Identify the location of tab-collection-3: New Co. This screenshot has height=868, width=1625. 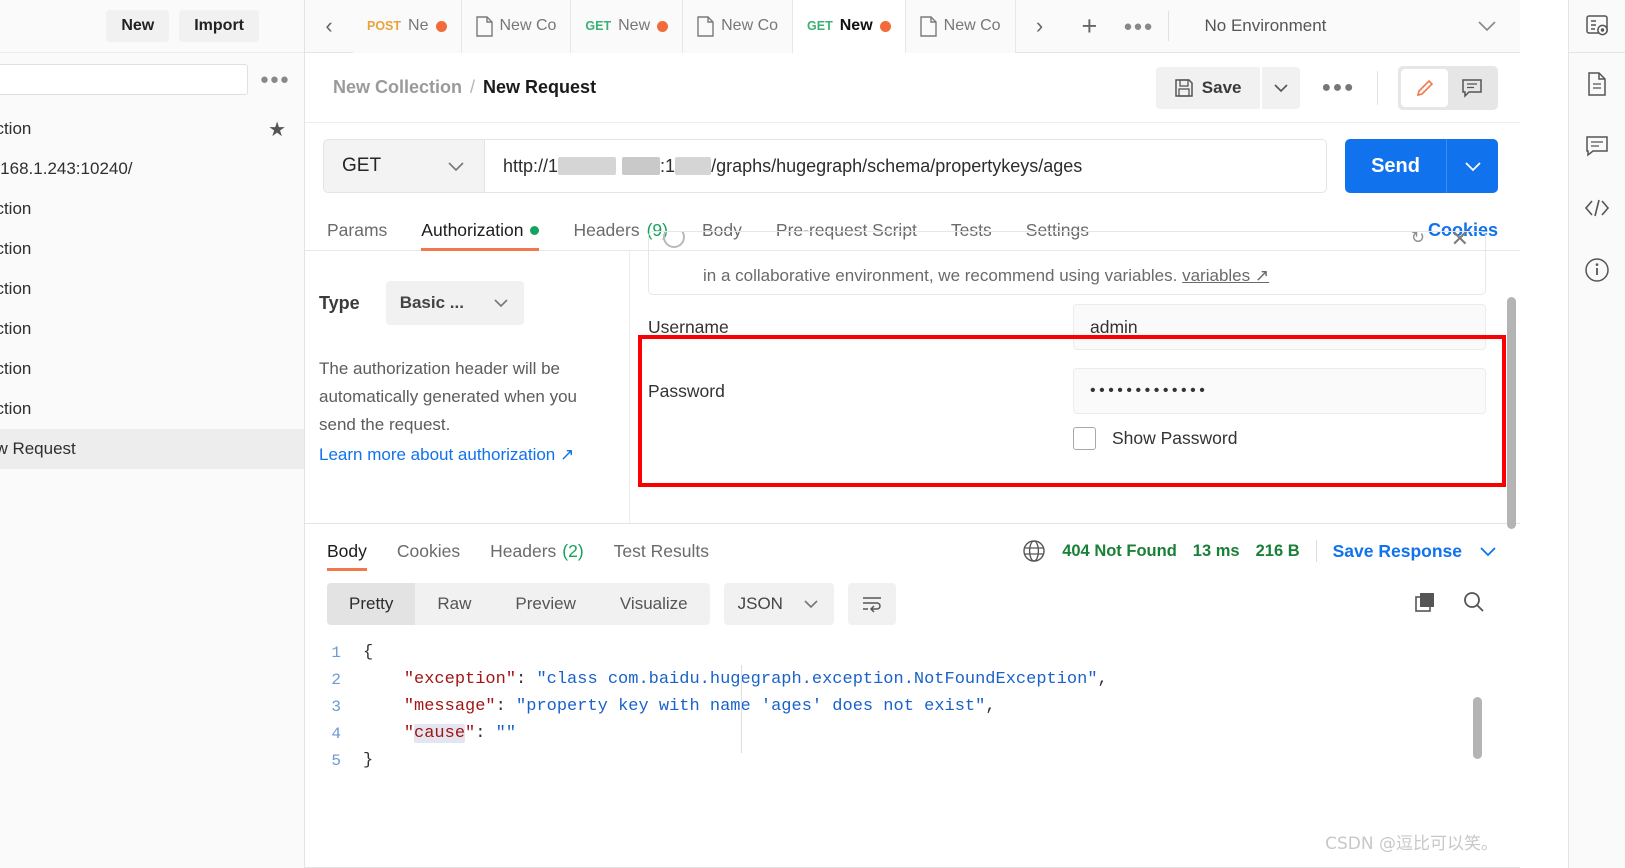
(960, 26).